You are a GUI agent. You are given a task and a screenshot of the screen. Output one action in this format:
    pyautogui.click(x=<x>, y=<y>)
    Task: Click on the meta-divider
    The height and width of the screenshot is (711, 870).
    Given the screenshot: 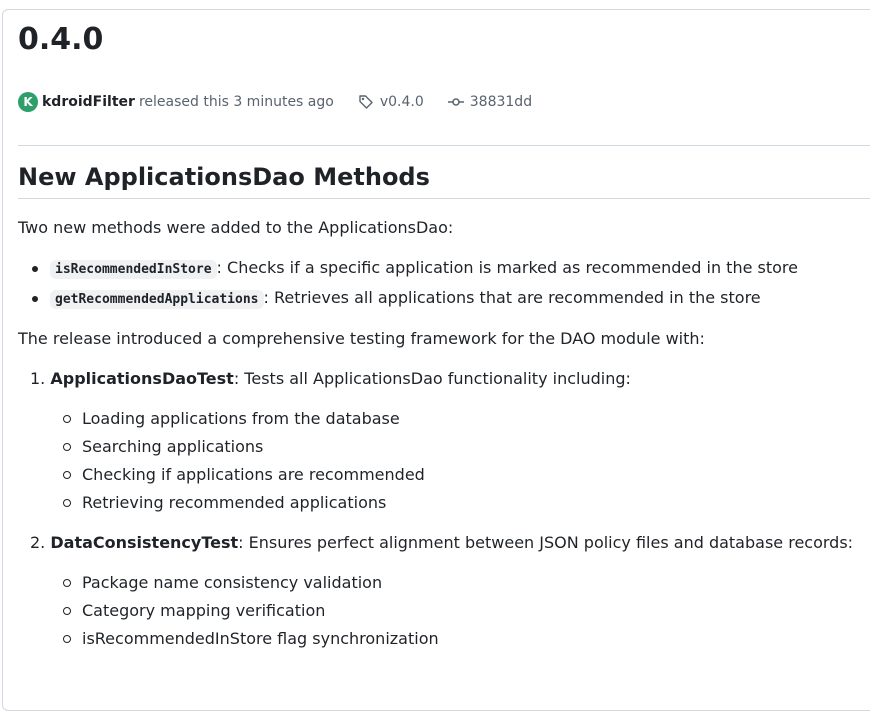 What is the action you would take?
    pyautogui.click(x=444, y=145)
    